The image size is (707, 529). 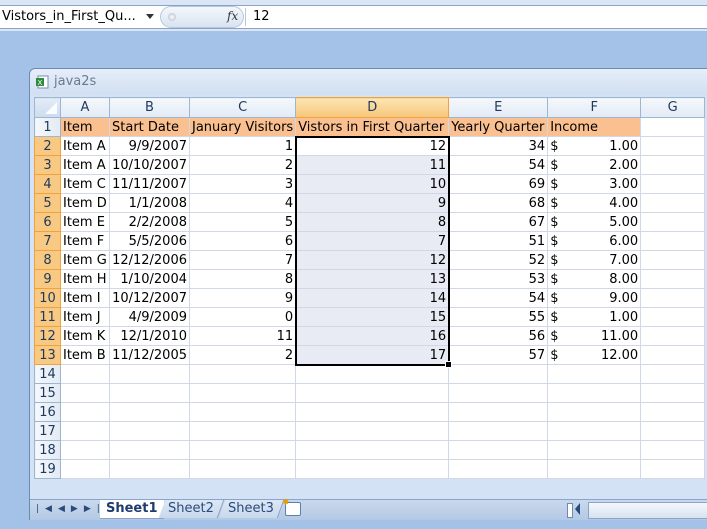 I want to click on cell-item: Item C, so click(x=85, y=184).